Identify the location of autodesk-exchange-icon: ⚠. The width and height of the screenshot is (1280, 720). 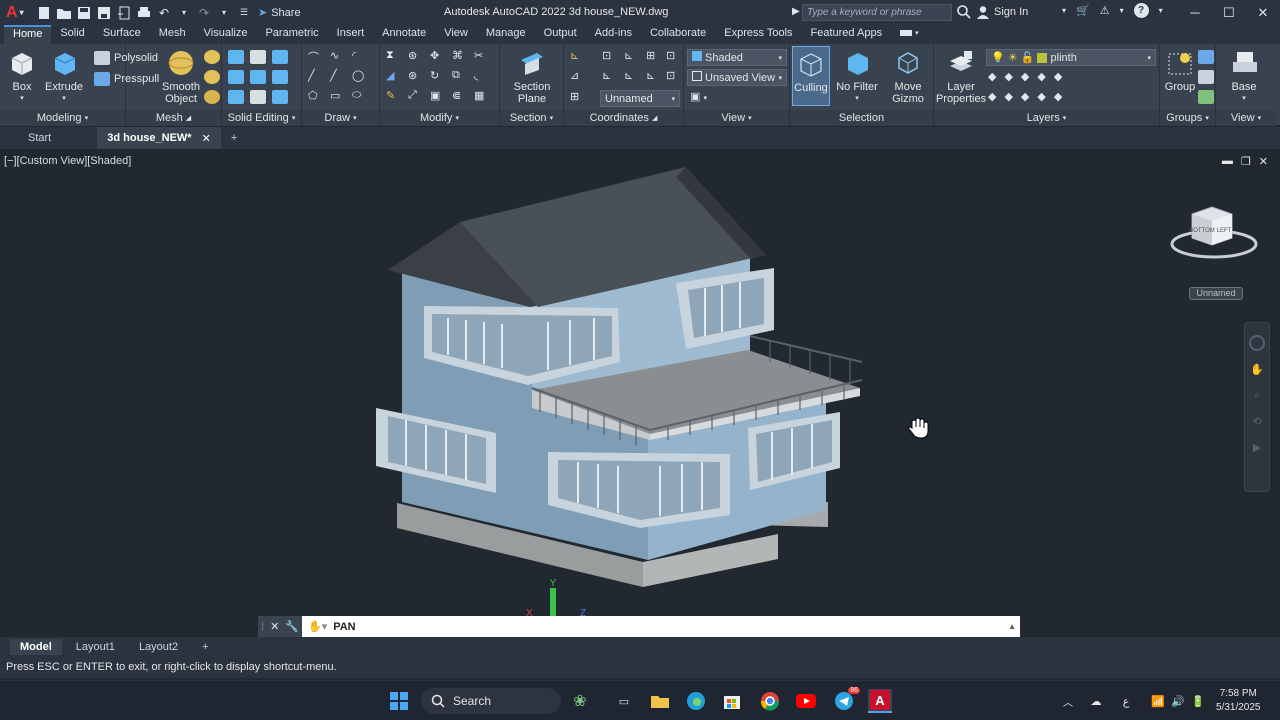
(1105, 10).